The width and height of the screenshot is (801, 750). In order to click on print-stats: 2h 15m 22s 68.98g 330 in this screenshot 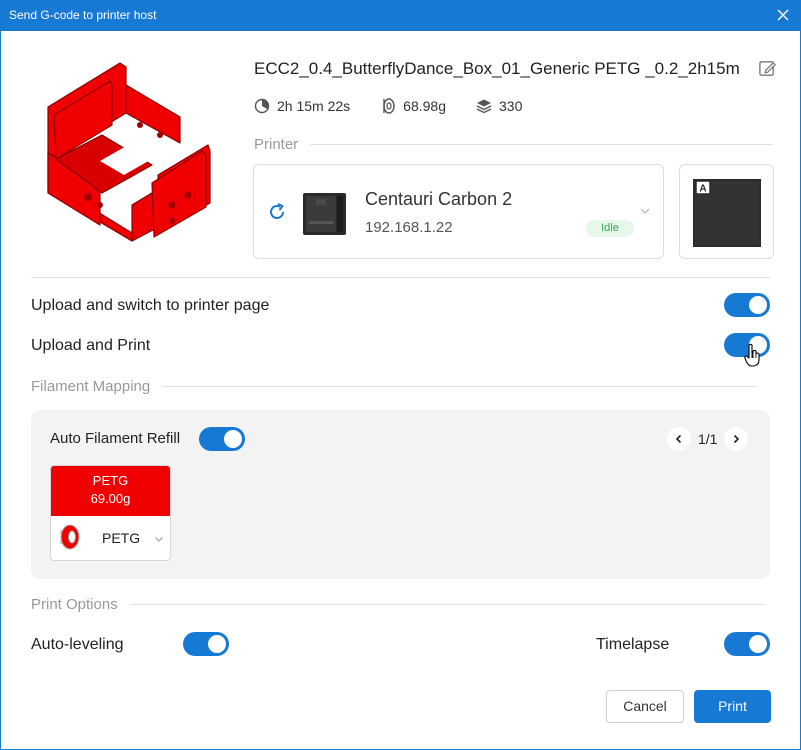, I will do `click(403, 106)`.